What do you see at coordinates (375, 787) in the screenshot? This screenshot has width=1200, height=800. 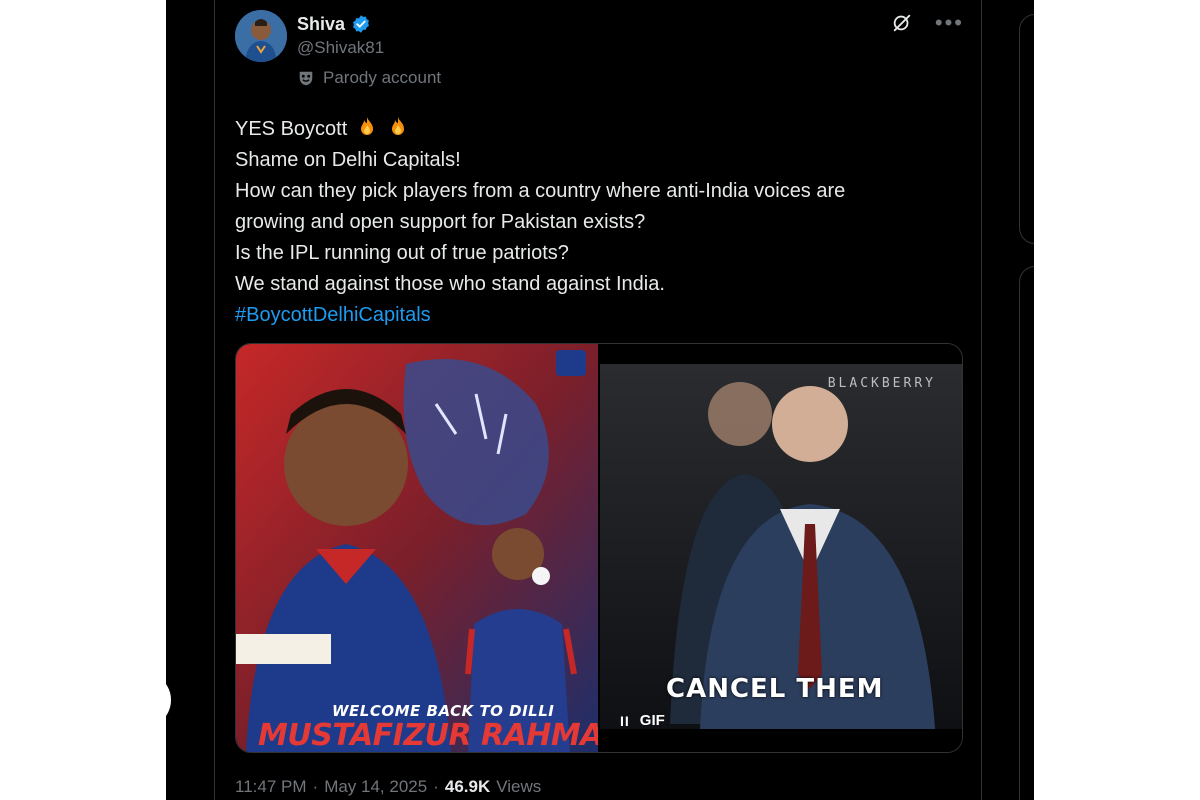 I see `post-date: May 14, 2025` at bounding box center [375, 787].